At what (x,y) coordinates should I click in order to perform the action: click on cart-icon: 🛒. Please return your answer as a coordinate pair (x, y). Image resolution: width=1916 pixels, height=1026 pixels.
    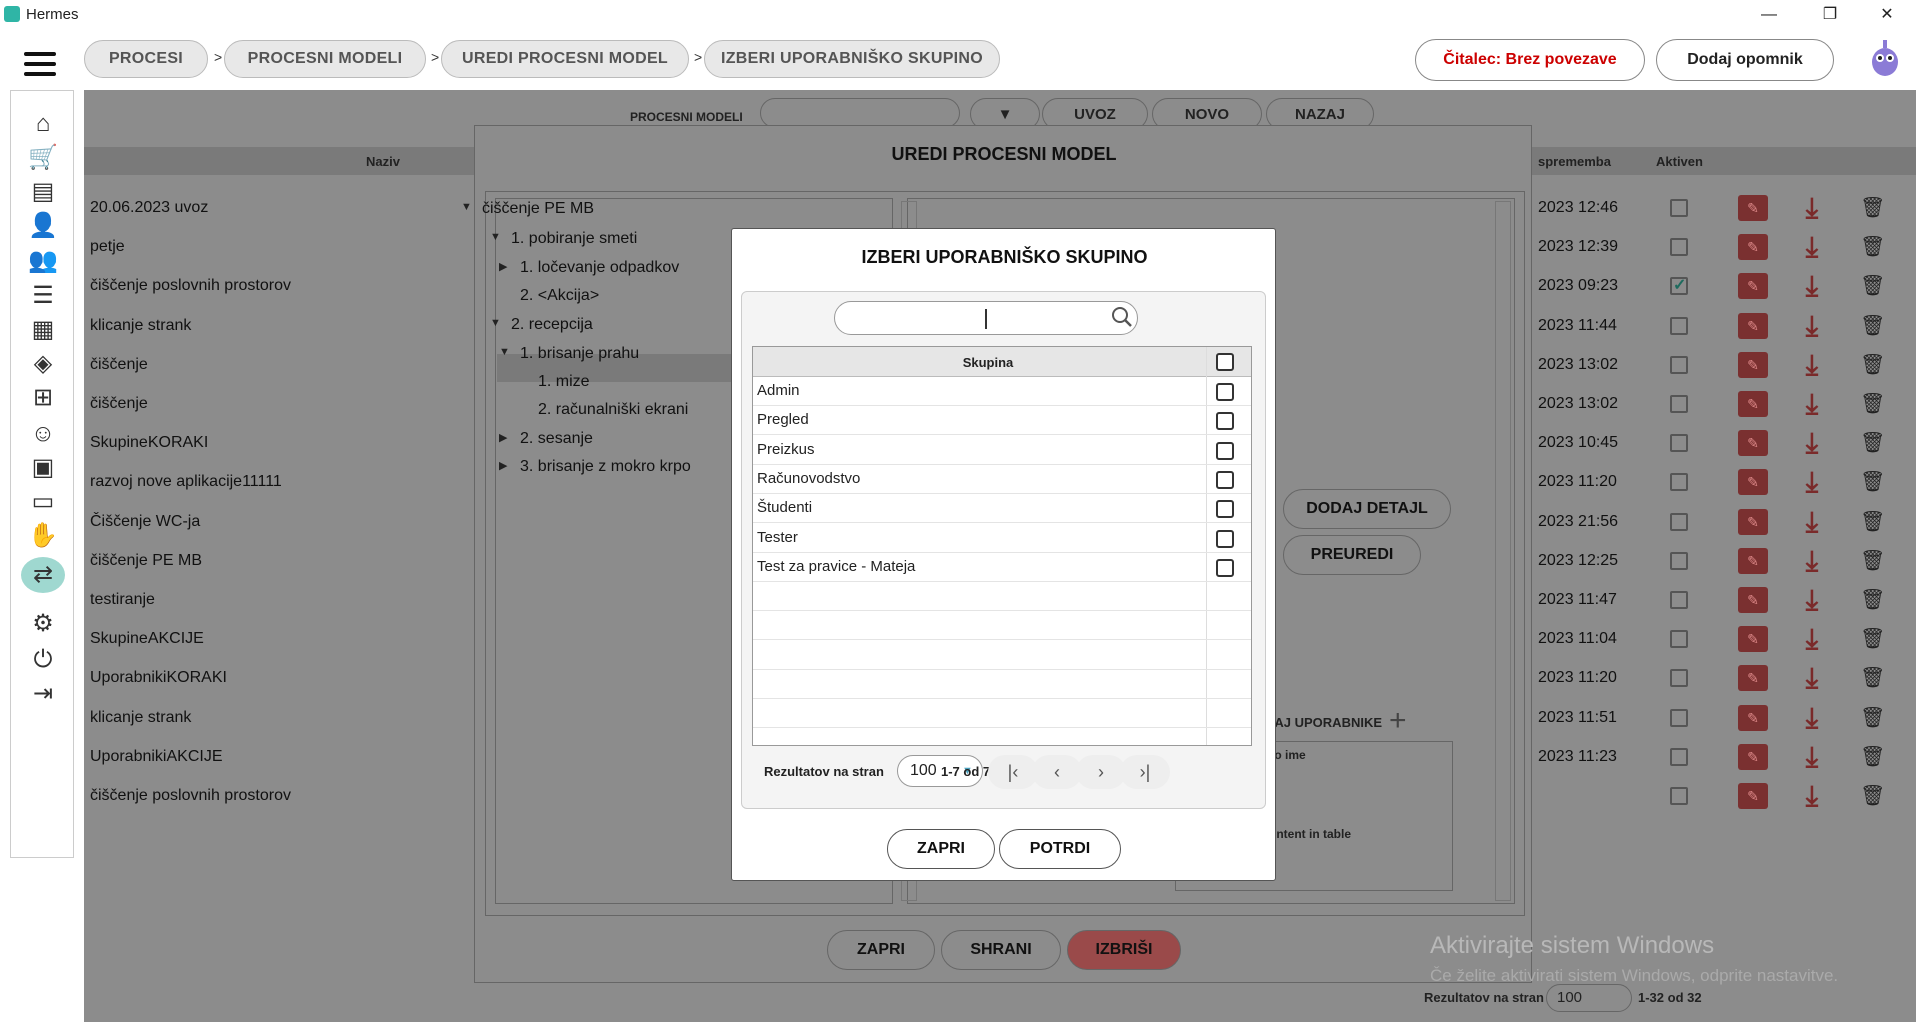
    Looking at the image, I should click on (43, 158).